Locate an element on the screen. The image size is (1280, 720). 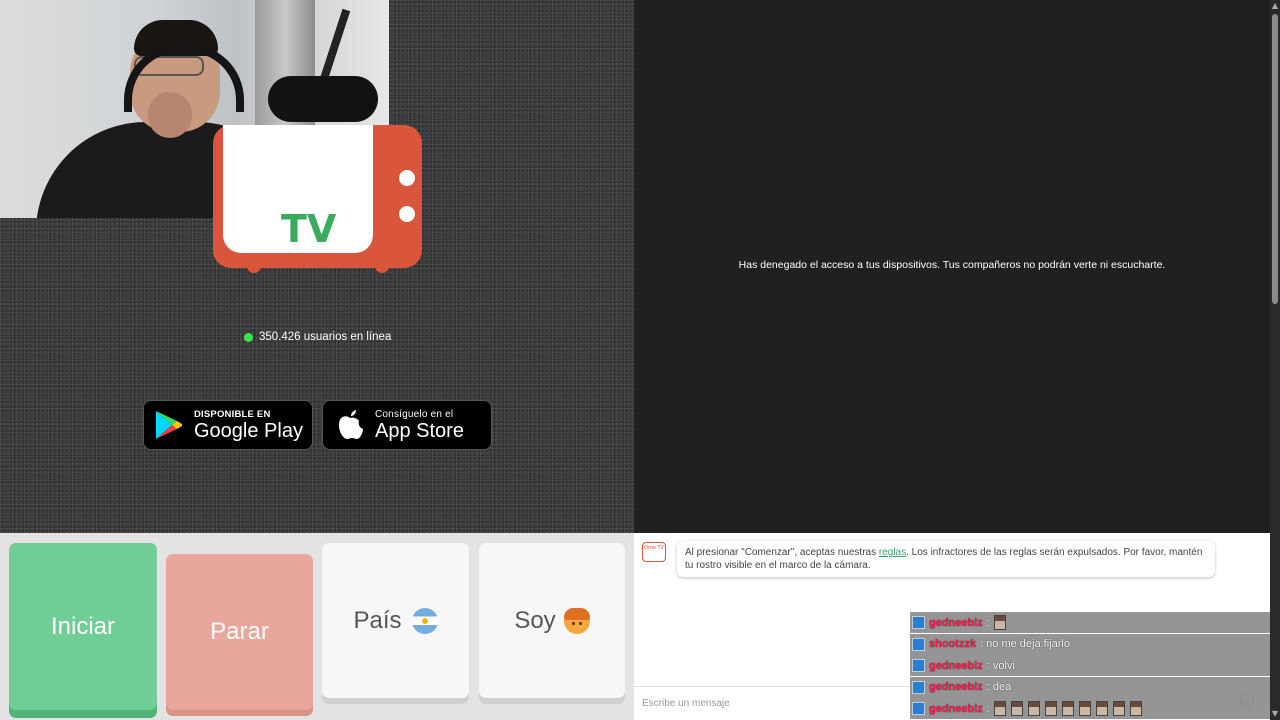
country-button-label: País is located at coordinates (377, 620).